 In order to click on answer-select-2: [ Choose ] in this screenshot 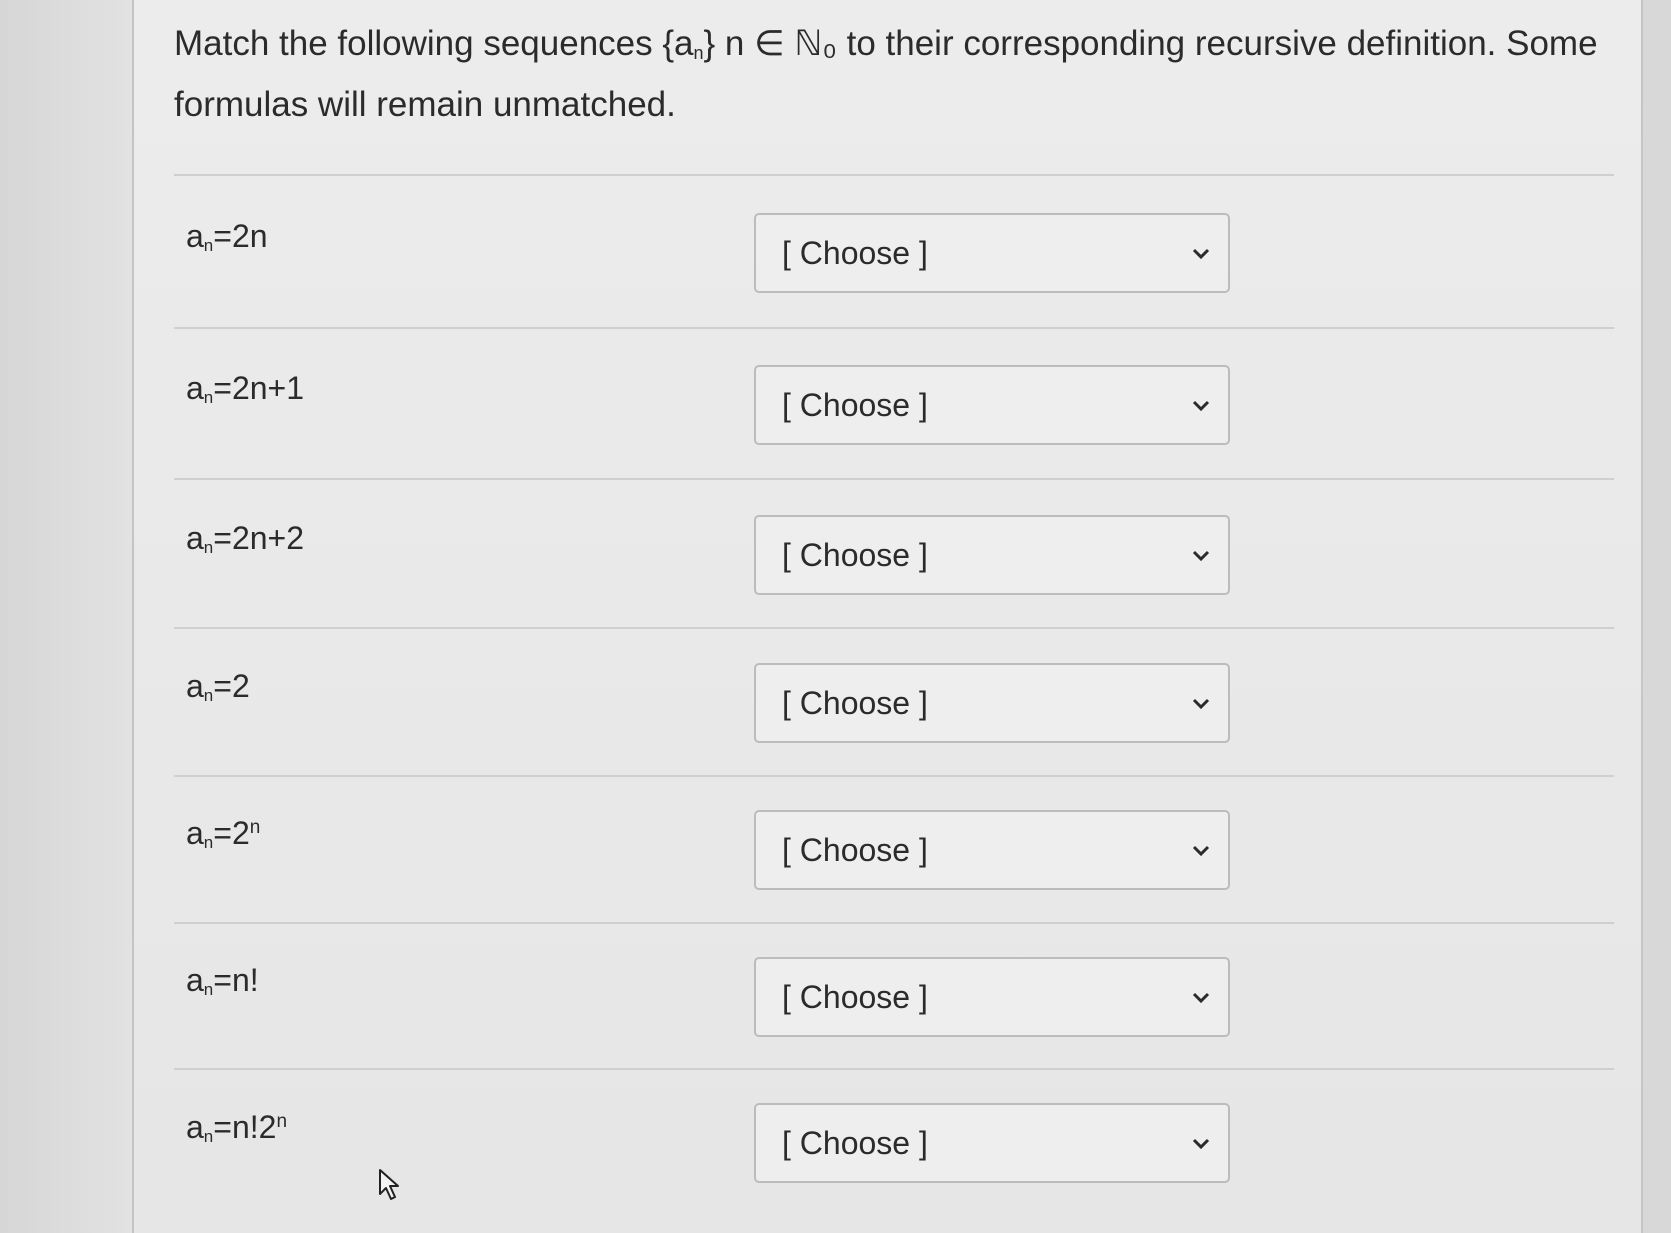, I will do `click(992, 405)`.